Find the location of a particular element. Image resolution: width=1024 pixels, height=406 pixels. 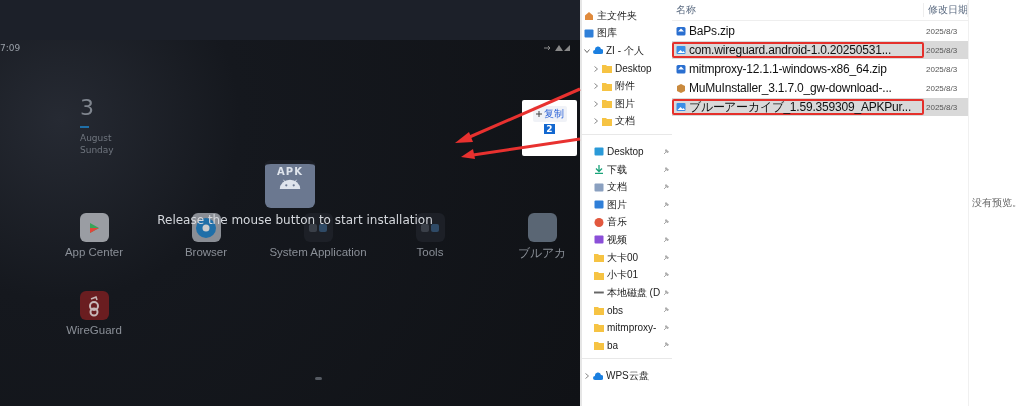

count-badge: 2 is located at coordinates (549, 129).